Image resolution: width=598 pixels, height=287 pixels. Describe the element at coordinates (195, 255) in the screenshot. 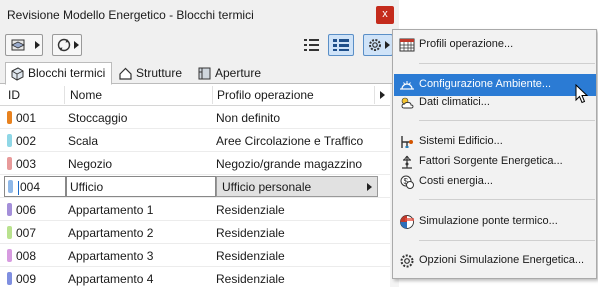

I see `table-row: 008 Appartamento 3 Residenziale` at that location.